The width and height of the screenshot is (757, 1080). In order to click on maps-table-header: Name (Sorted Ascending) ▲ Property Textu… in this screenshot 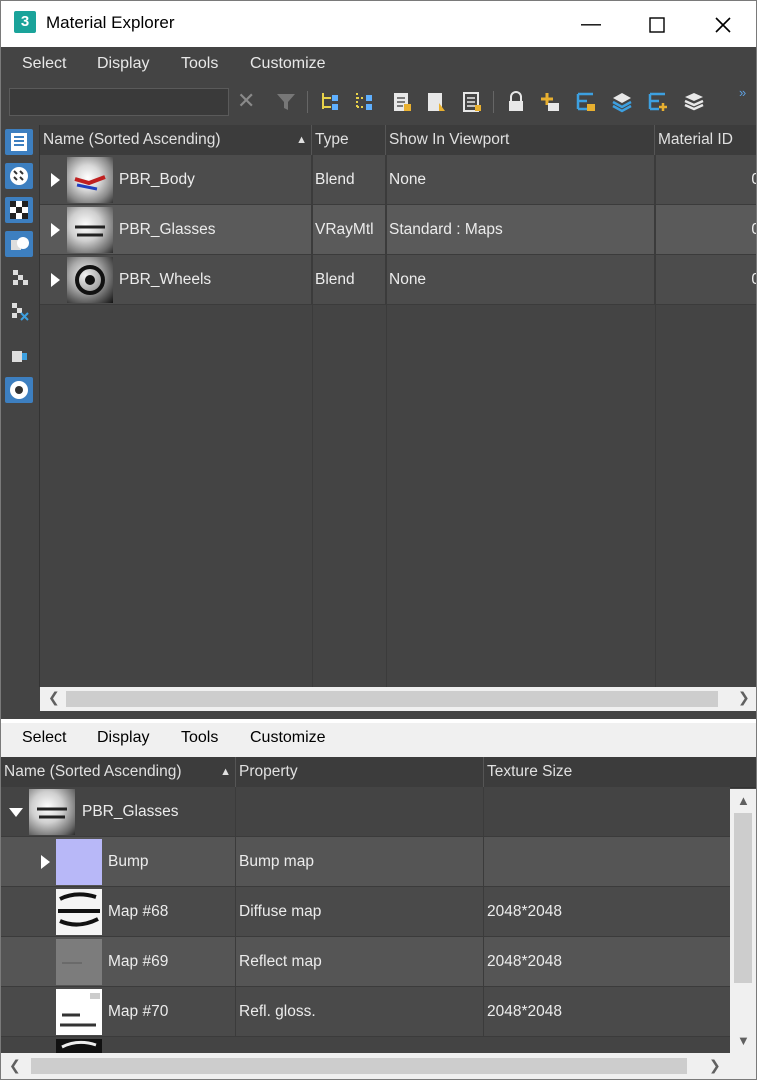, I will do `click(378, 772)`.